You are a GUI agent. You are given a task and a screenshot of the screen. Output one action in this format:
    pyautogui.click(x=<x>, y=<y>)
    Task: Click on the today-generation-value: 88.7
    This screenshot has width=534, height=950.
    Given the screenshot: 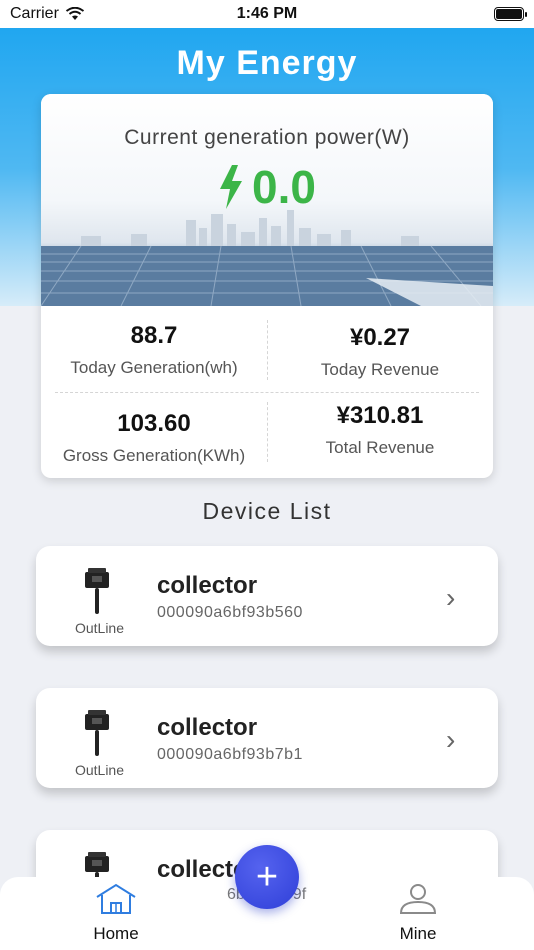 What is the action you would take?
    pyautogui.click(x=154, y=335)
    